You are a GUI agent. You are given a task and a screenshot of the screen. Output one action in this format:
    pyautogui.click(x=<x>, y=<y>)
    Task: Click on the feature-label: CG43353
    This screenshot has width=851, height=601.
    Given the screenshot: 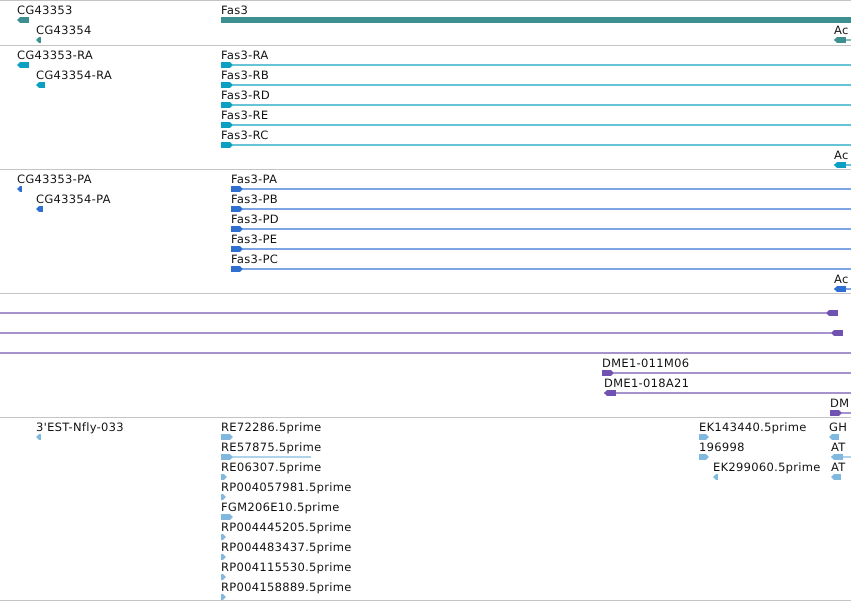 What is the action you would take?
    pyautogui.click(x=45, y=10)
    